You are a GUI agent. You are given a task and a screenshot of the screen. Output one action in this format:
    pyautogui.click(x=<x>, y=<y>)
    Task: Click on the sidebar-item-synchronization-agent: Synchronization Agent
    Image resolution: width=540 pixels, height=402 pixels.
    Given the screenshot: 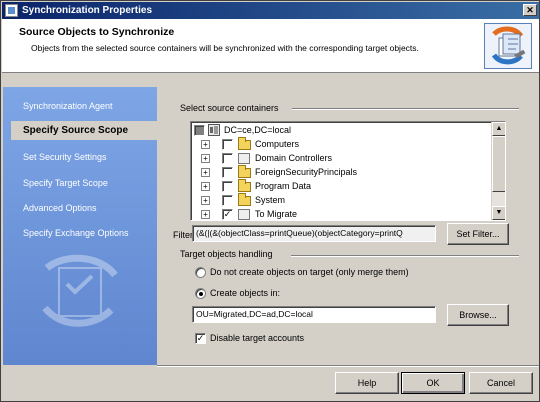 What is the action you would take?
    pyautogui.click(x=84, y=106)
    